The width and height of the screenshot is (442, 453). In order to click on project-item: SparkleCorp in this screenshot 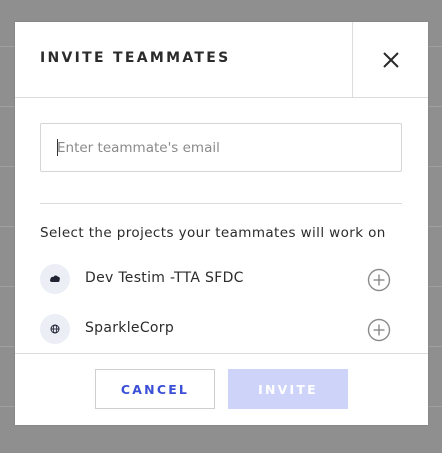, I will do `click(221, 327)`.